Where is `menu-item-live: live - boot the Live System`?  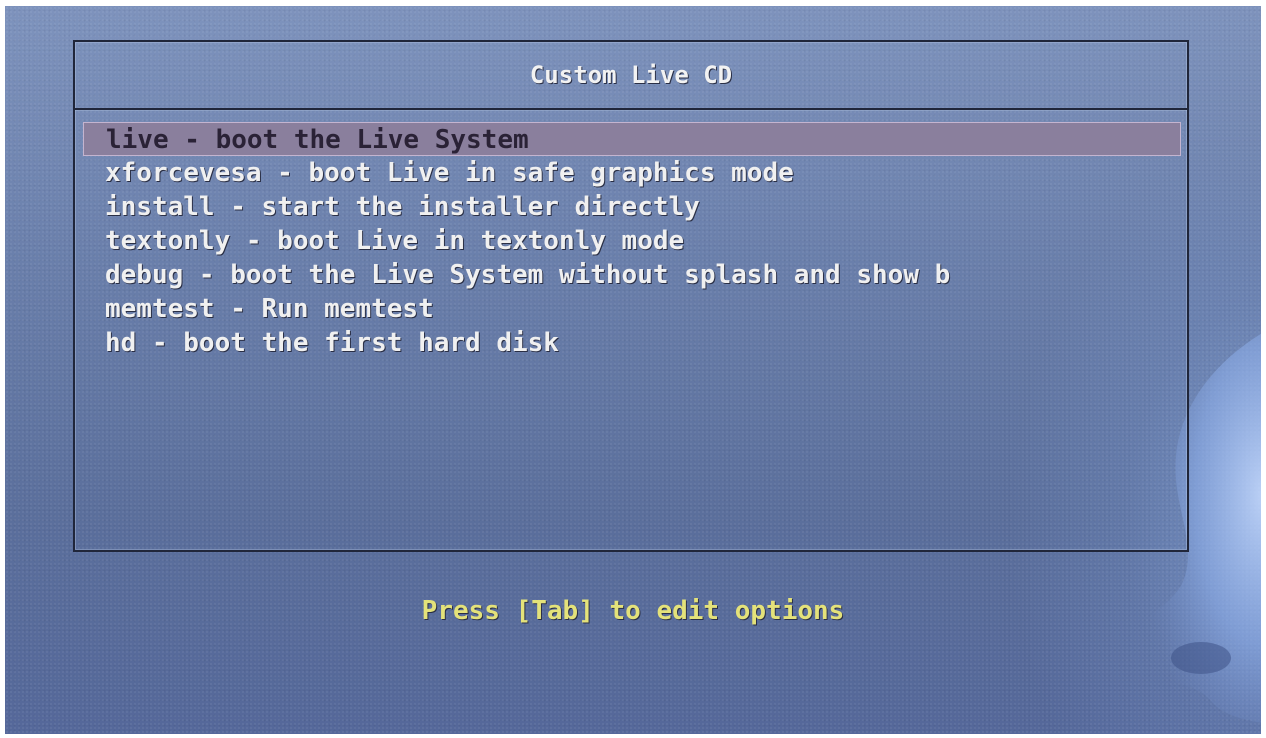 menu-item-live: live - boot the Live System is located at coordinates (632, 139).